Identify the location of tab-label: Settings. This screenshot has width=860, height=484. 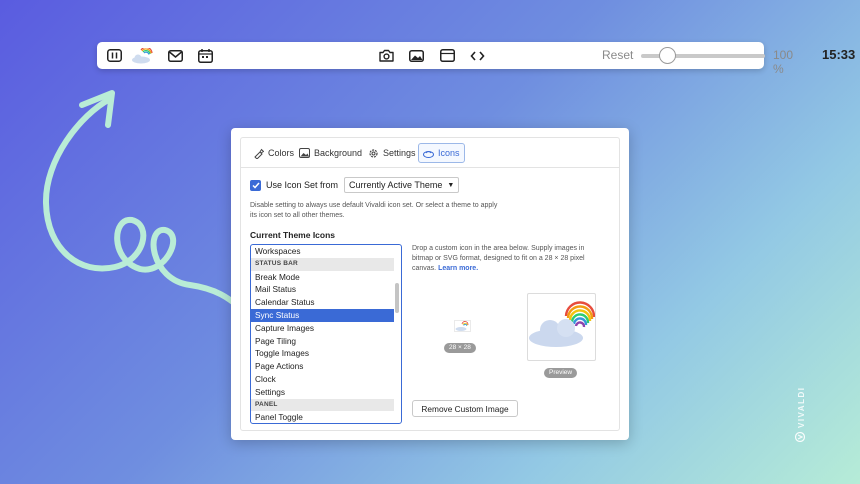
(399, 153).